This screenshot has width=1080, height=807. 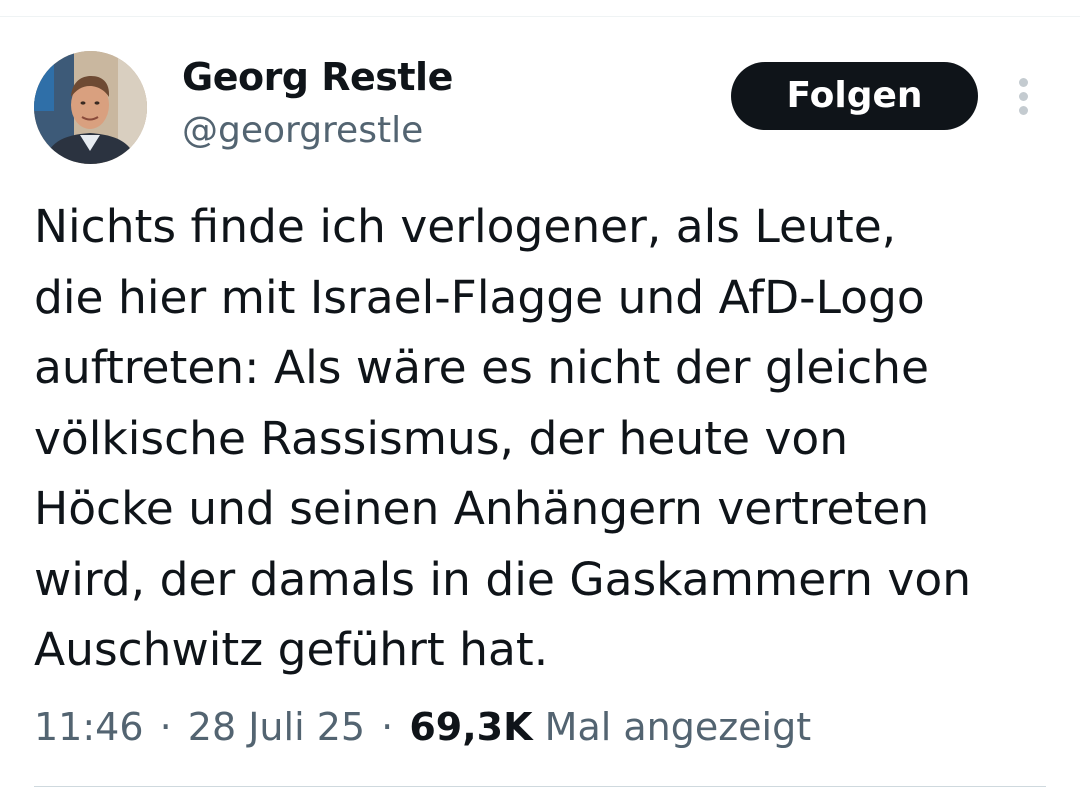 I want to click on more-options-button, so click(x=1023, y=96).